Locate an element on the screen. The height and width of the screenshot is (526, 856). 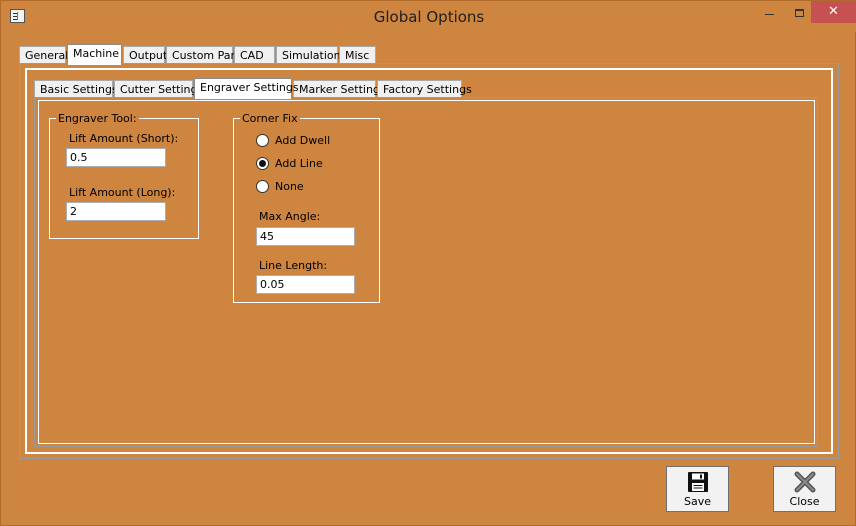
tab-machine: Machine is located at coordinates (94, 54).